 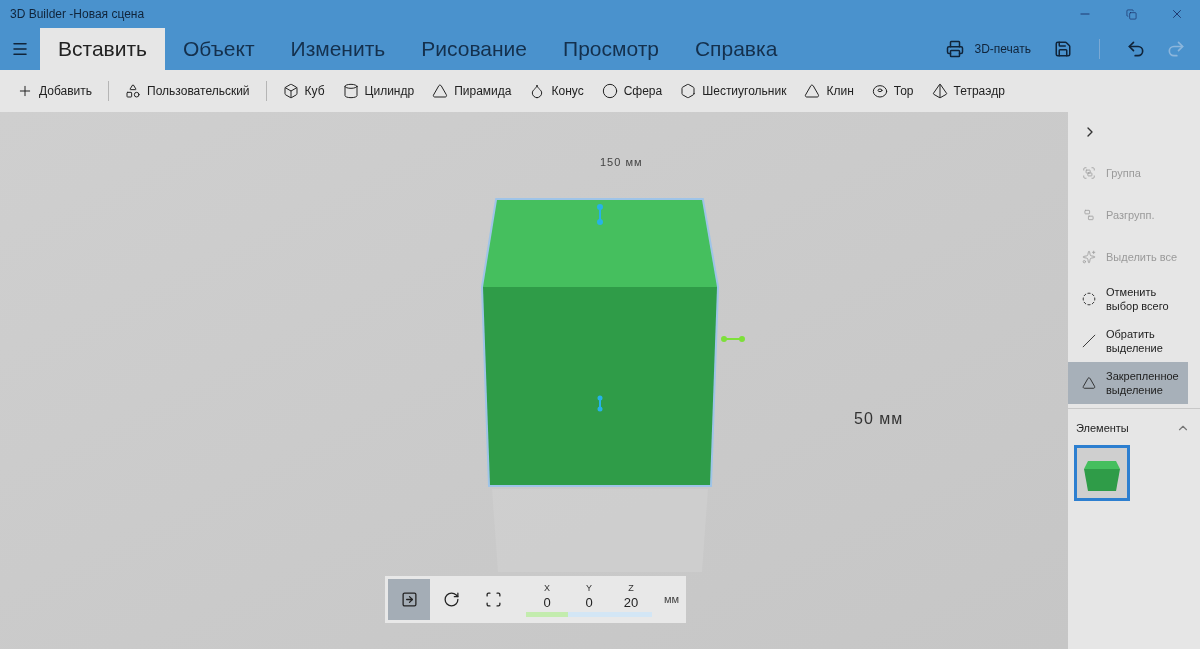 What do you see at coordinates (350, 91) in the screenshot?
I see `cylinder-icon` at bounding box center [350, 91].